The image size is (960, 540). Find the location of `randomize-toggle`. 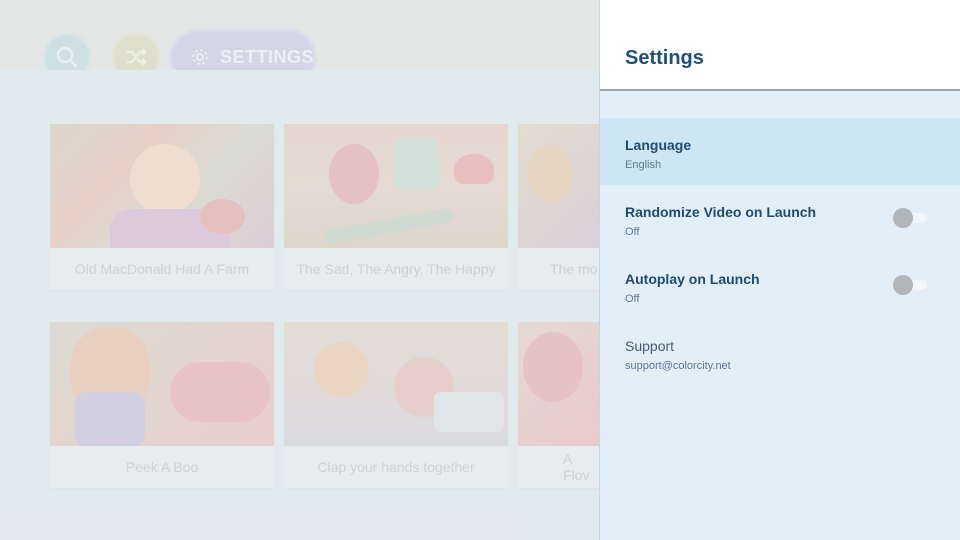

randomize-toggle is located at coordinates (910, 218).